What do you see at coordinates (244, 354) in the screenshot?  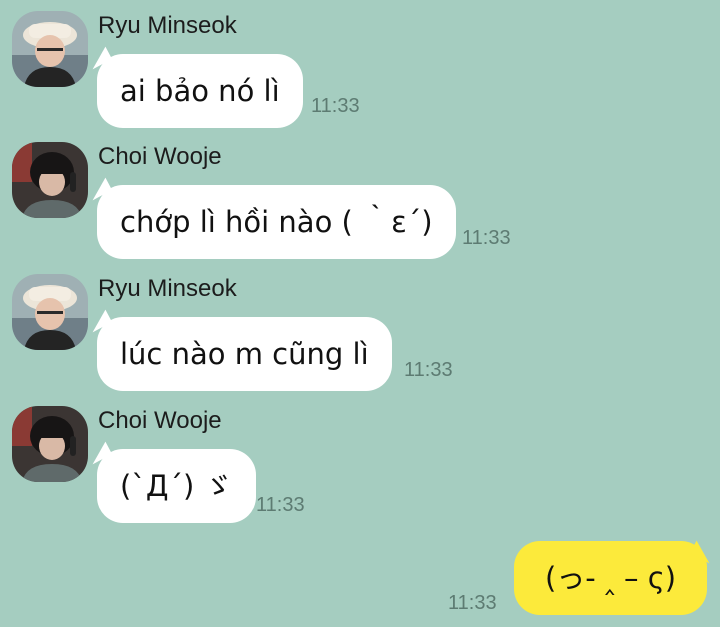 I see `message-bubble: lúc nào m cũng lì` at bounding box center [244, 354].